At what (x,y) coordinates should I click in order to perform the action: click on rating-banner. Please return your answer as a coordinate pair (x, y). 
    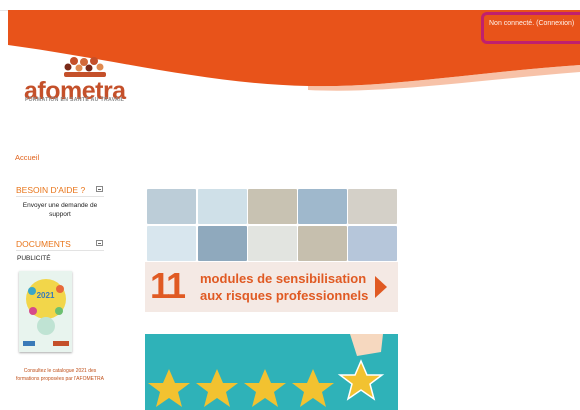
    Looking at the image, I should click on (271, 372).